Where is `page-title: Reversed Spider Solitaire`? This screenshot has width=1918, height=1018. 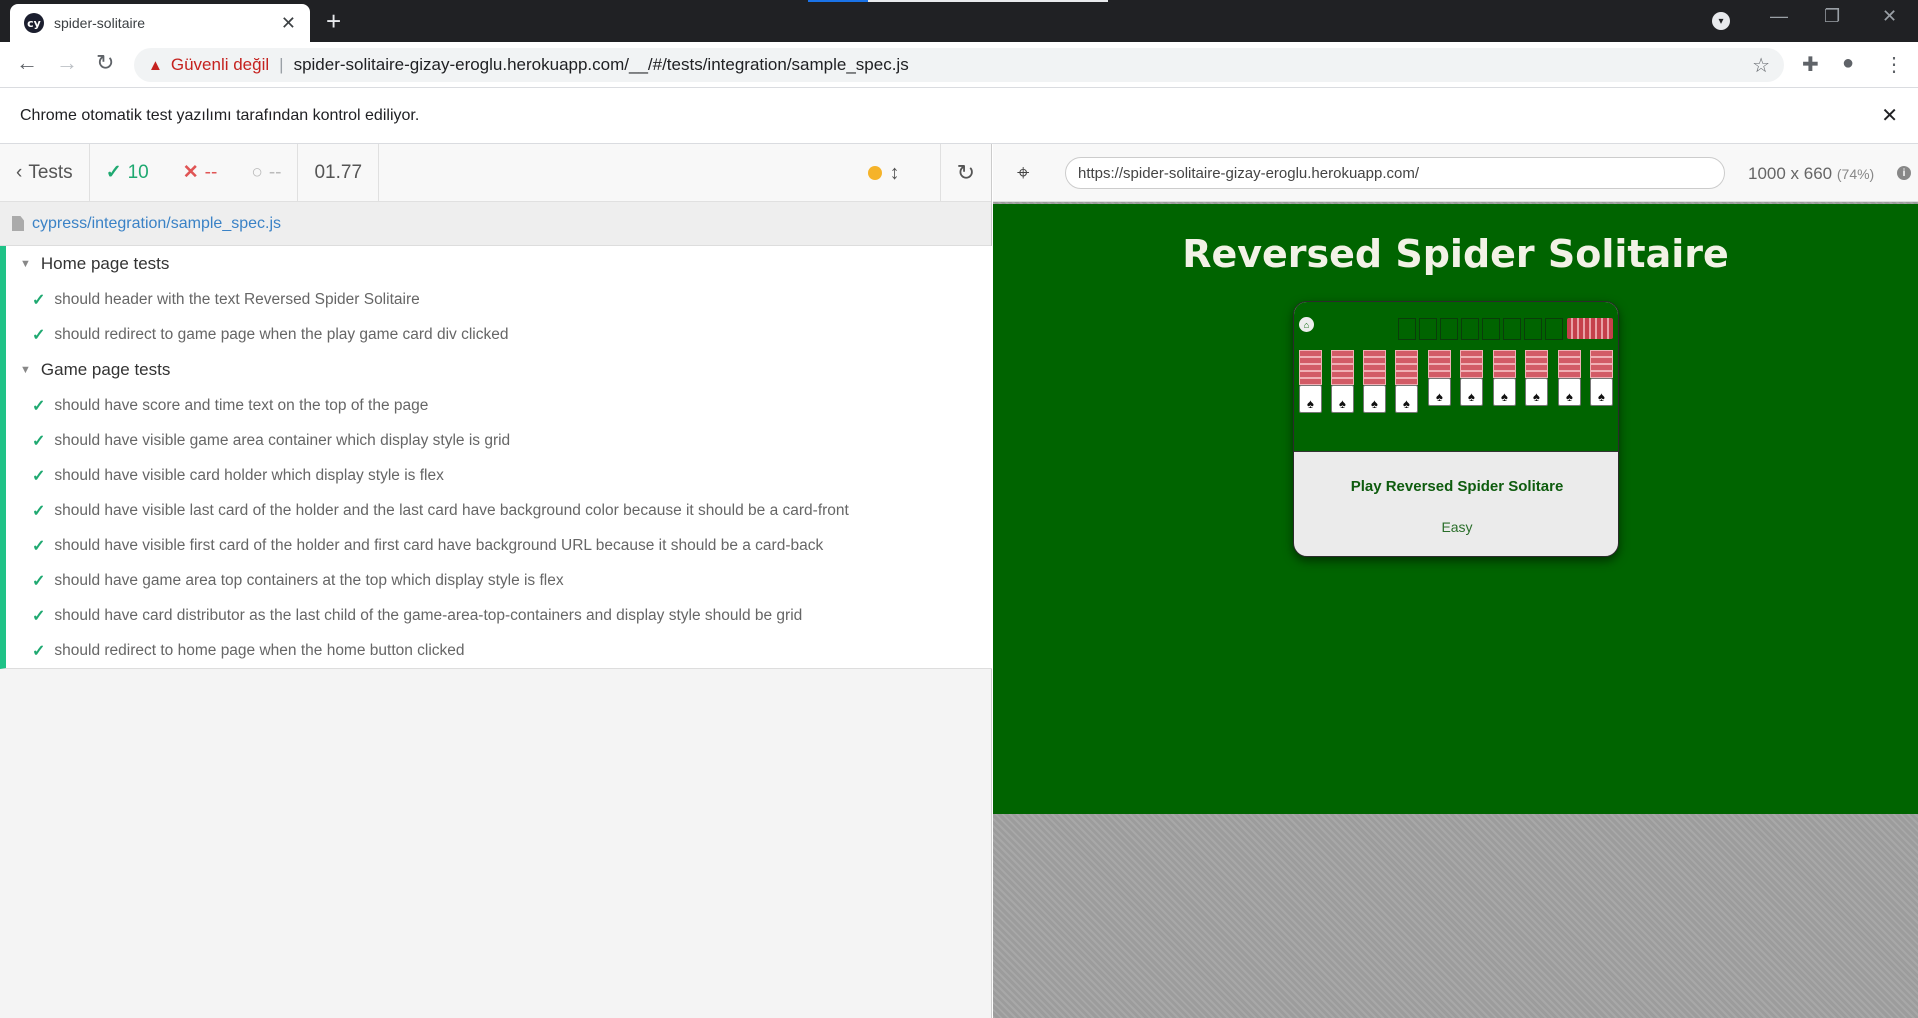
page-title: Reversed Spider Solitaire is located at coordinates (1455, 254).